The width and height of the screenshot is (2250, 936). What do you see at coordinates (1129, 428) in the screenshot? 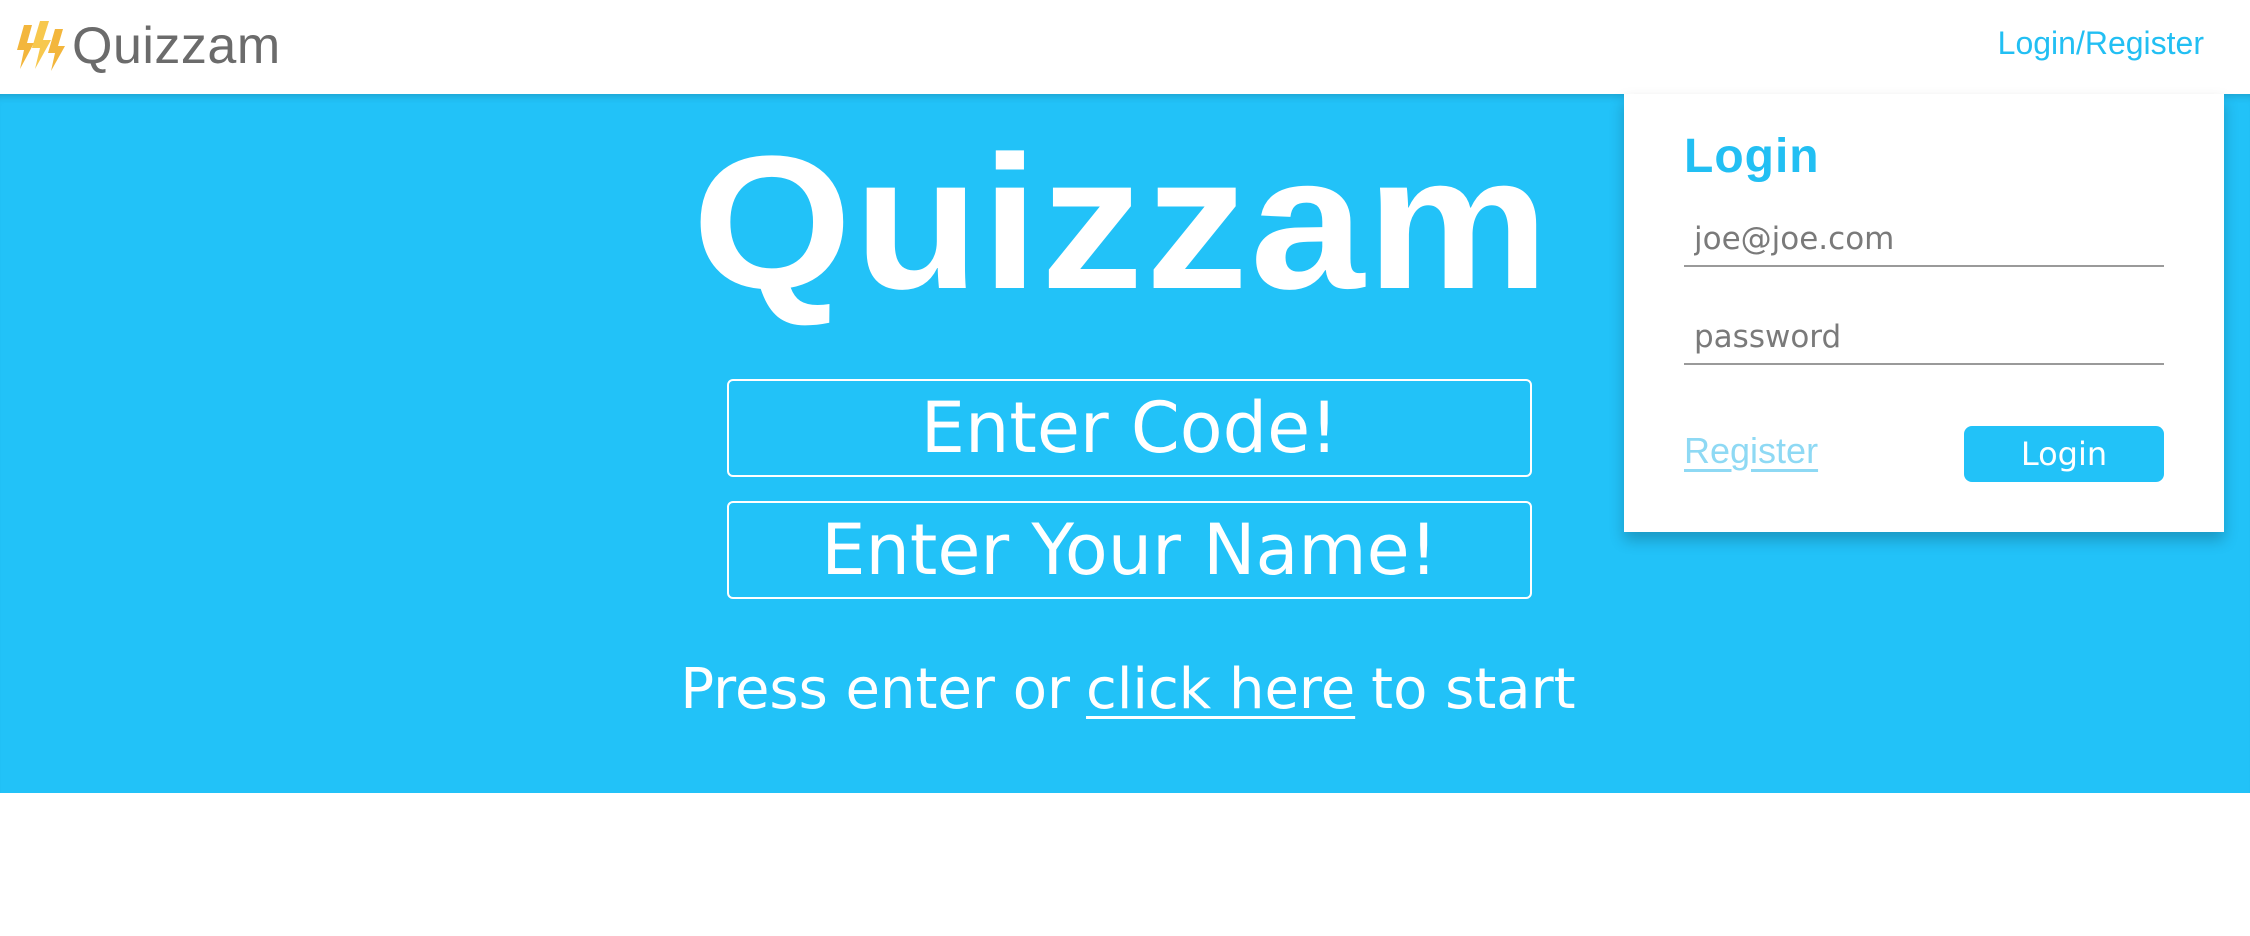
I see `enter-code-input` at bounding box center [1129, 428].